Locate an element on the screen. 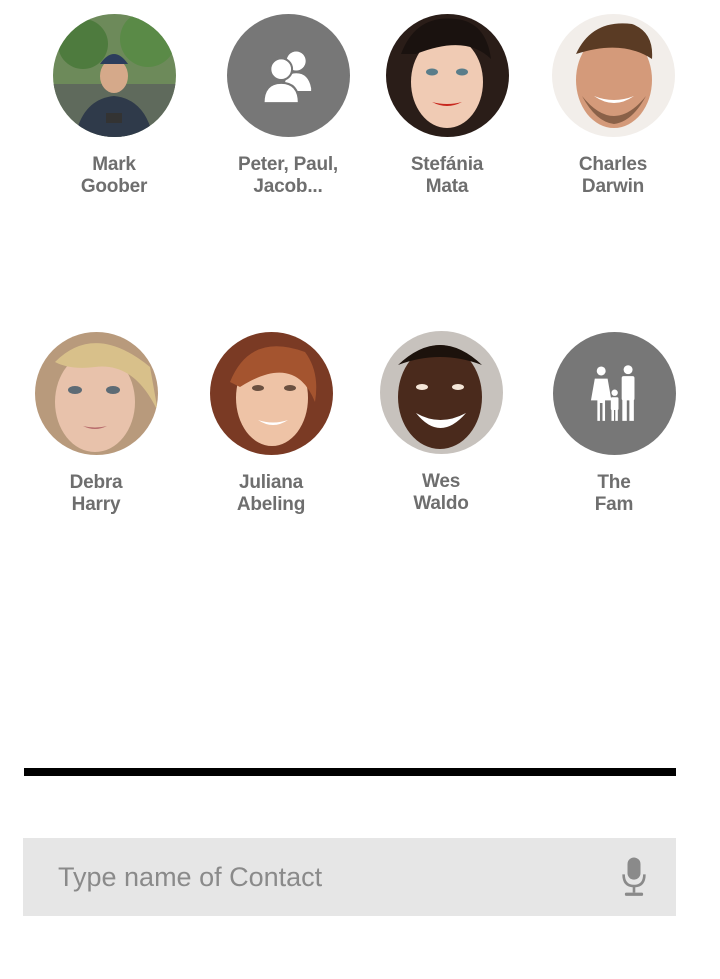 Image resolution: width=720 pixels, height=979 pixels. contact-name: Mark Goober is located at coordinates (114, 175).